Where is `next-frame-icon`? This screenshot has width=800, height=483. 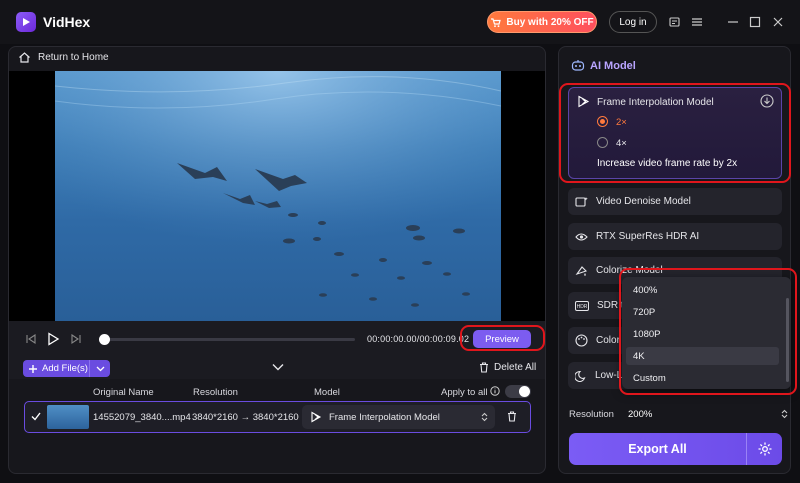 next-frame-icon is located at coordinates (76, 339).